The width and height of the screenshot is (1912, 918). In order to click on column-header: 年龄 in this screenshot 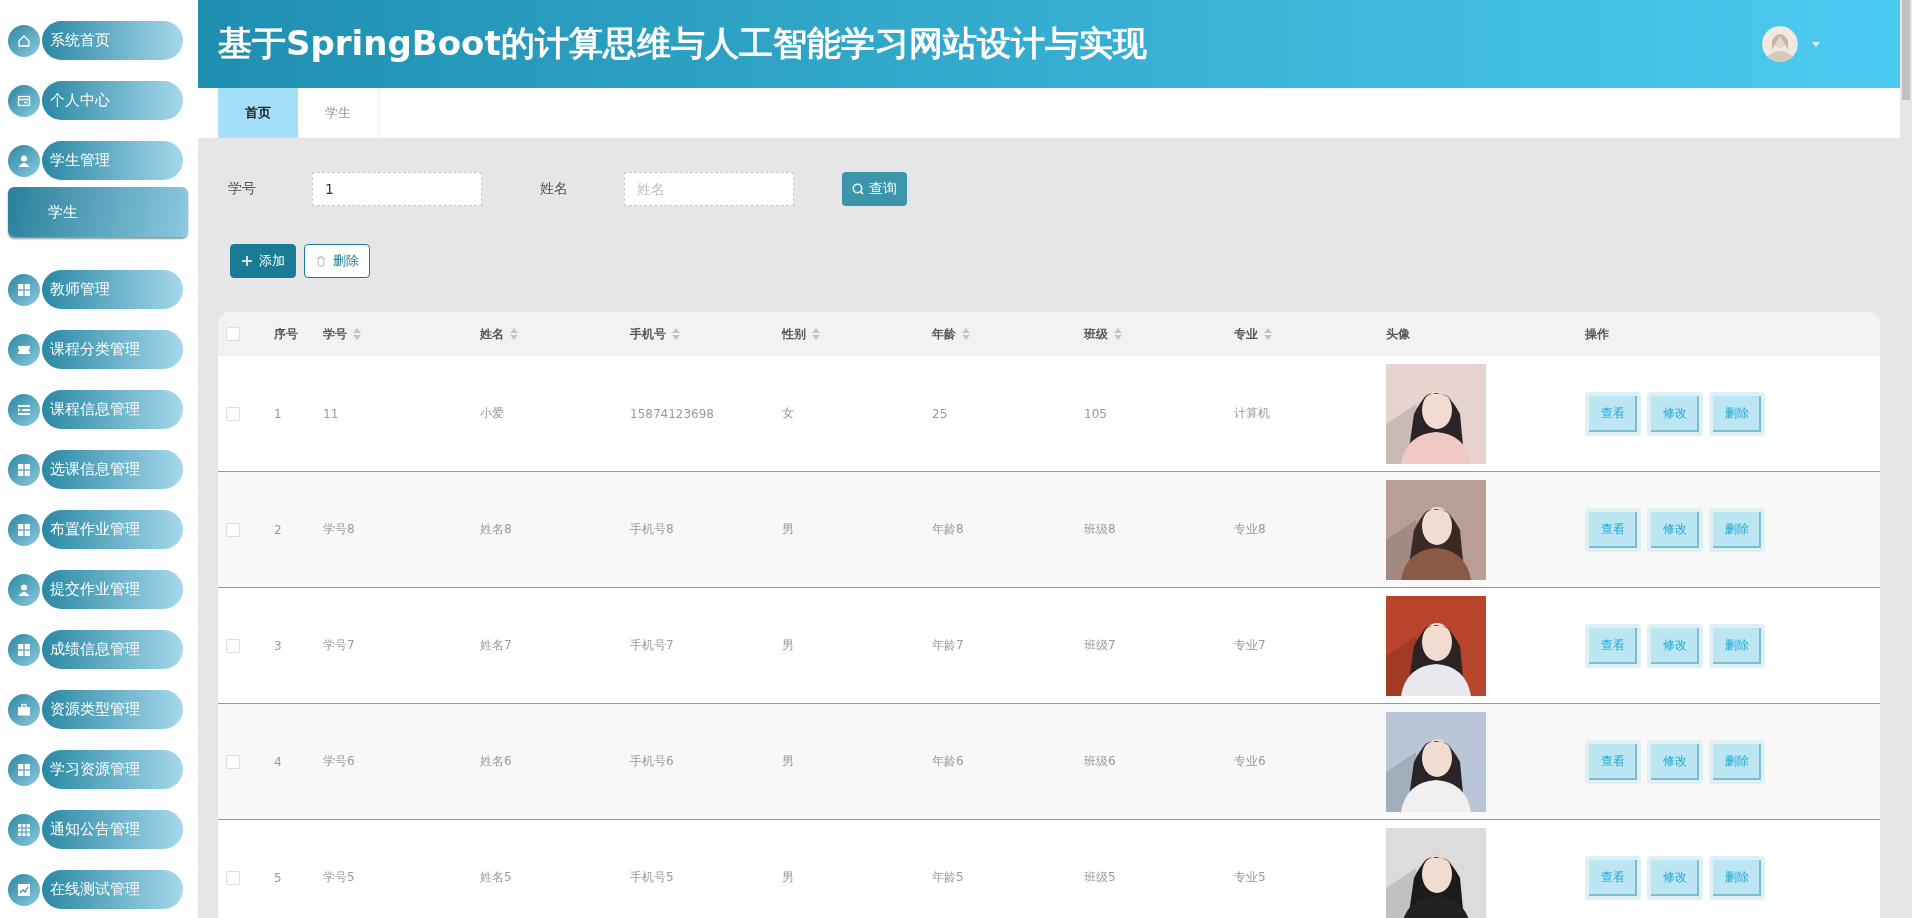, I will do `click(944, 334)`.